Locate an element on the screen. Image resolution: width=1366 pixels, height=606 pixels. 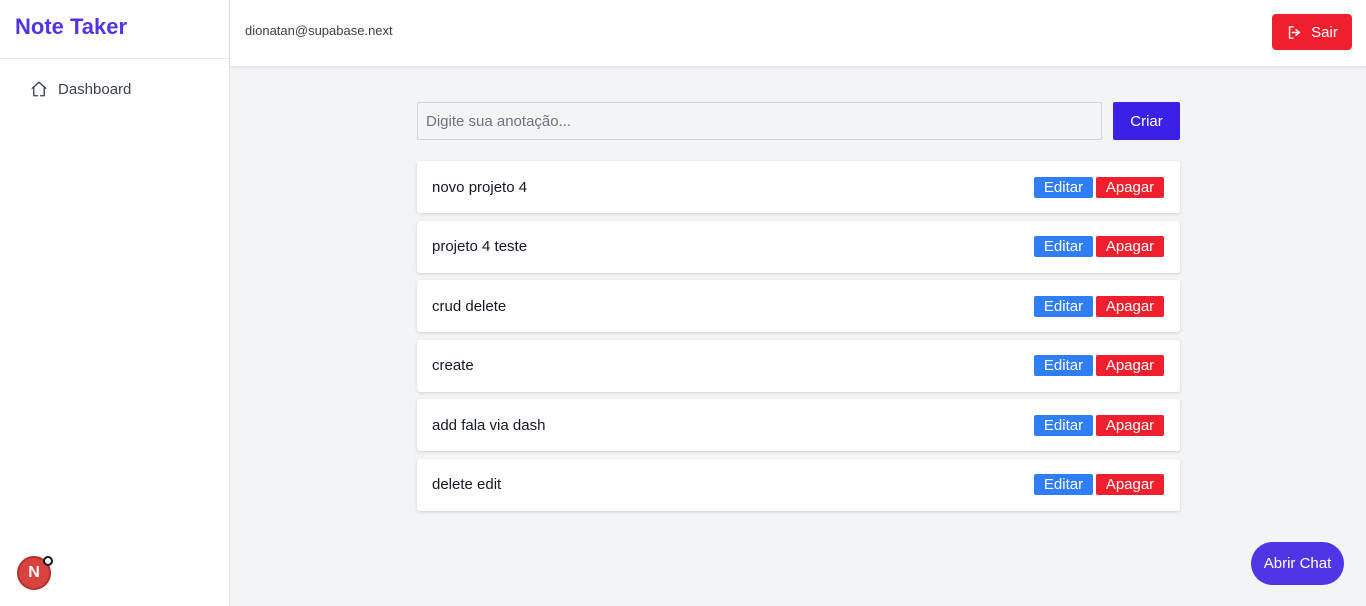
list-item: projeto 4 teste Editar Apagar is located at coordinates (798, 246).